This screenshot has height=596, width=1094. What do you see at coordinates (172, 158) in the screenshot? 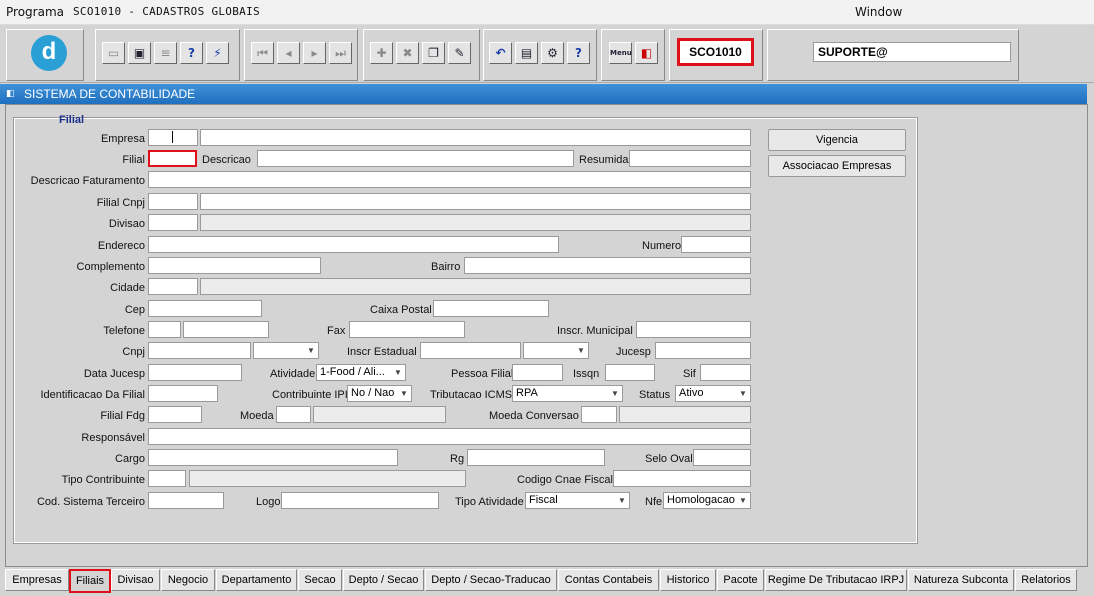
I see `filial-code-input` at bounding box center [172, 158].